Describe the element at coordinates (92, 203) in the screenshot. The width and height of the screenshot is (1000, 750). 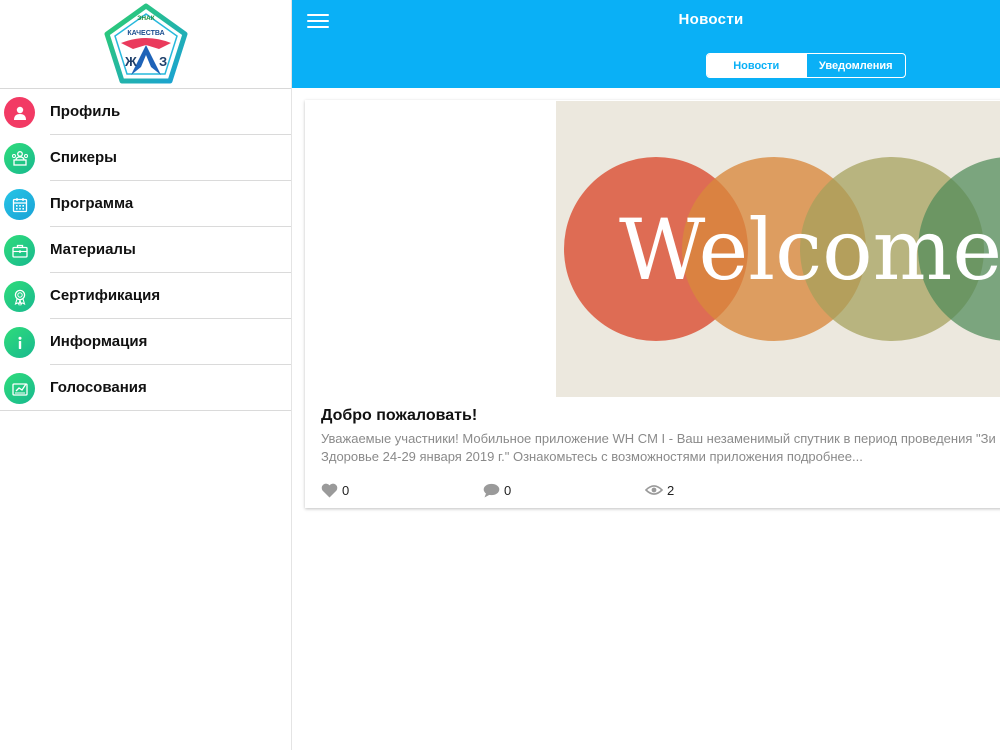
I see `sidebar-item-label: Программа` at that location.